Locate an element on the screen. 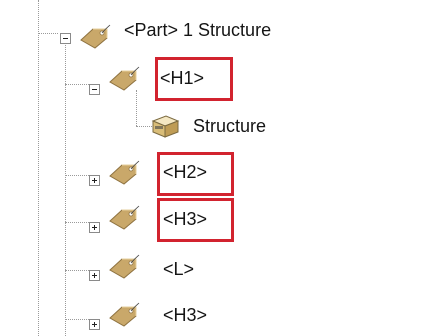 This screenshot has width=421, height=336. tree-connector-l is located at coordinates (77, 270).